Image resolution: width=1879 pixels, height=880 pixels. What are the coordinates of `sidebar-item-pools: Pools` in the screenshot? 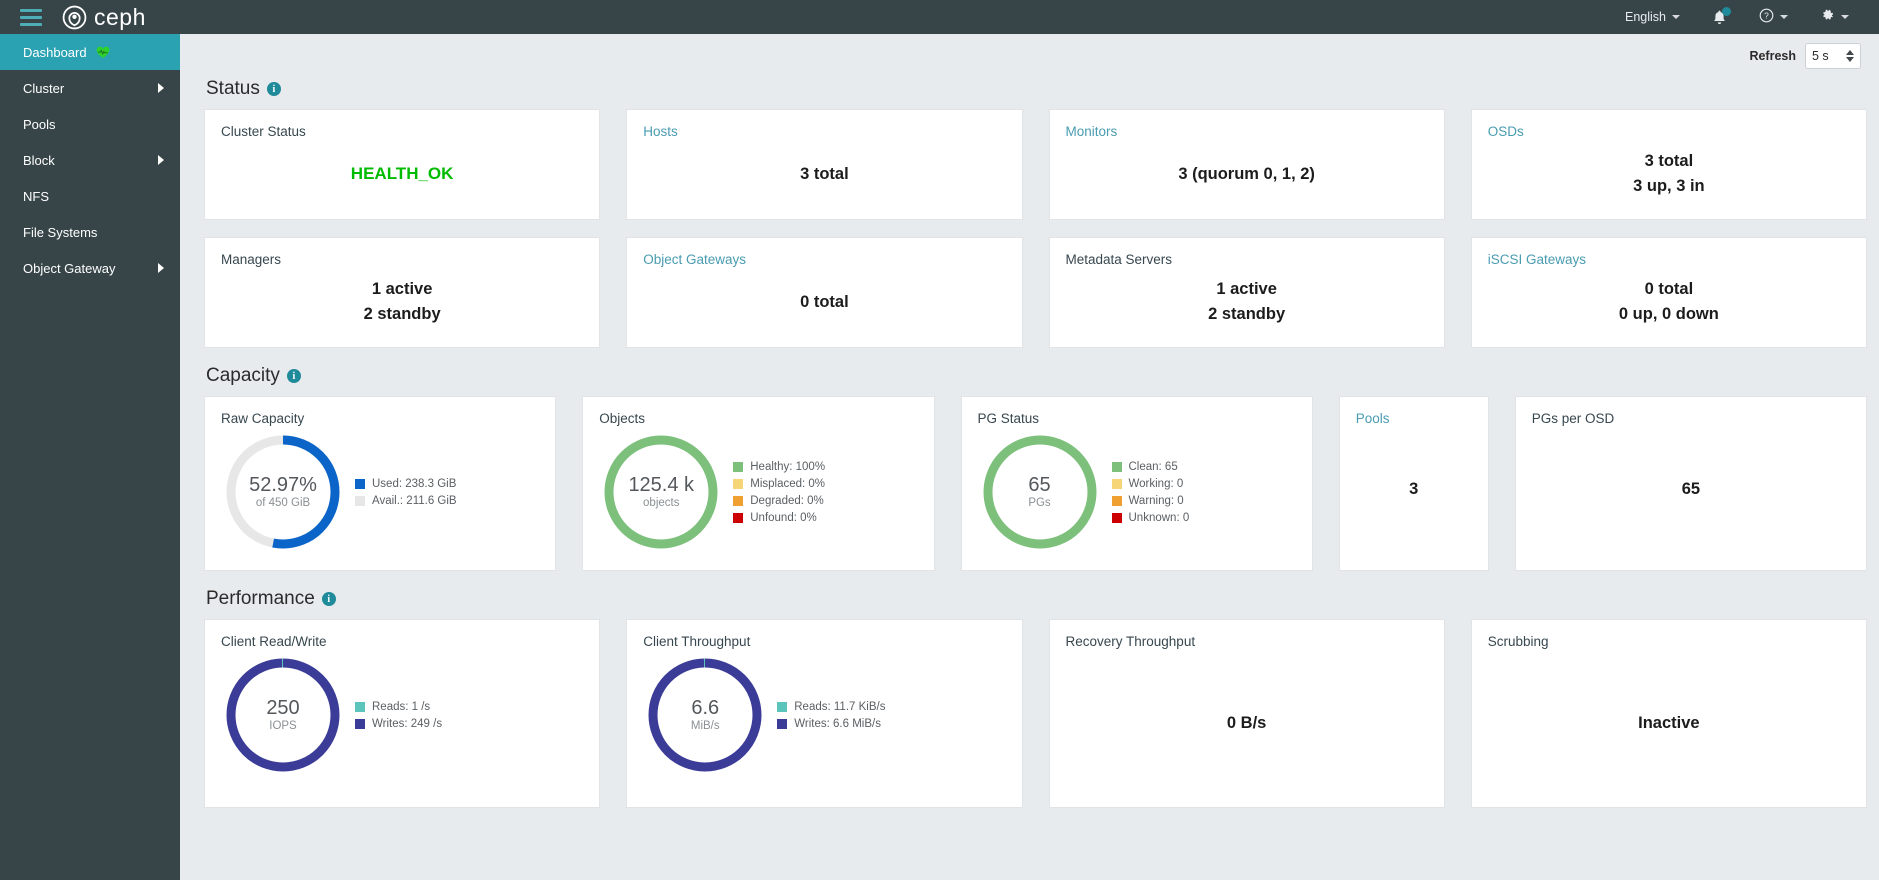 It's located at (90, 124).